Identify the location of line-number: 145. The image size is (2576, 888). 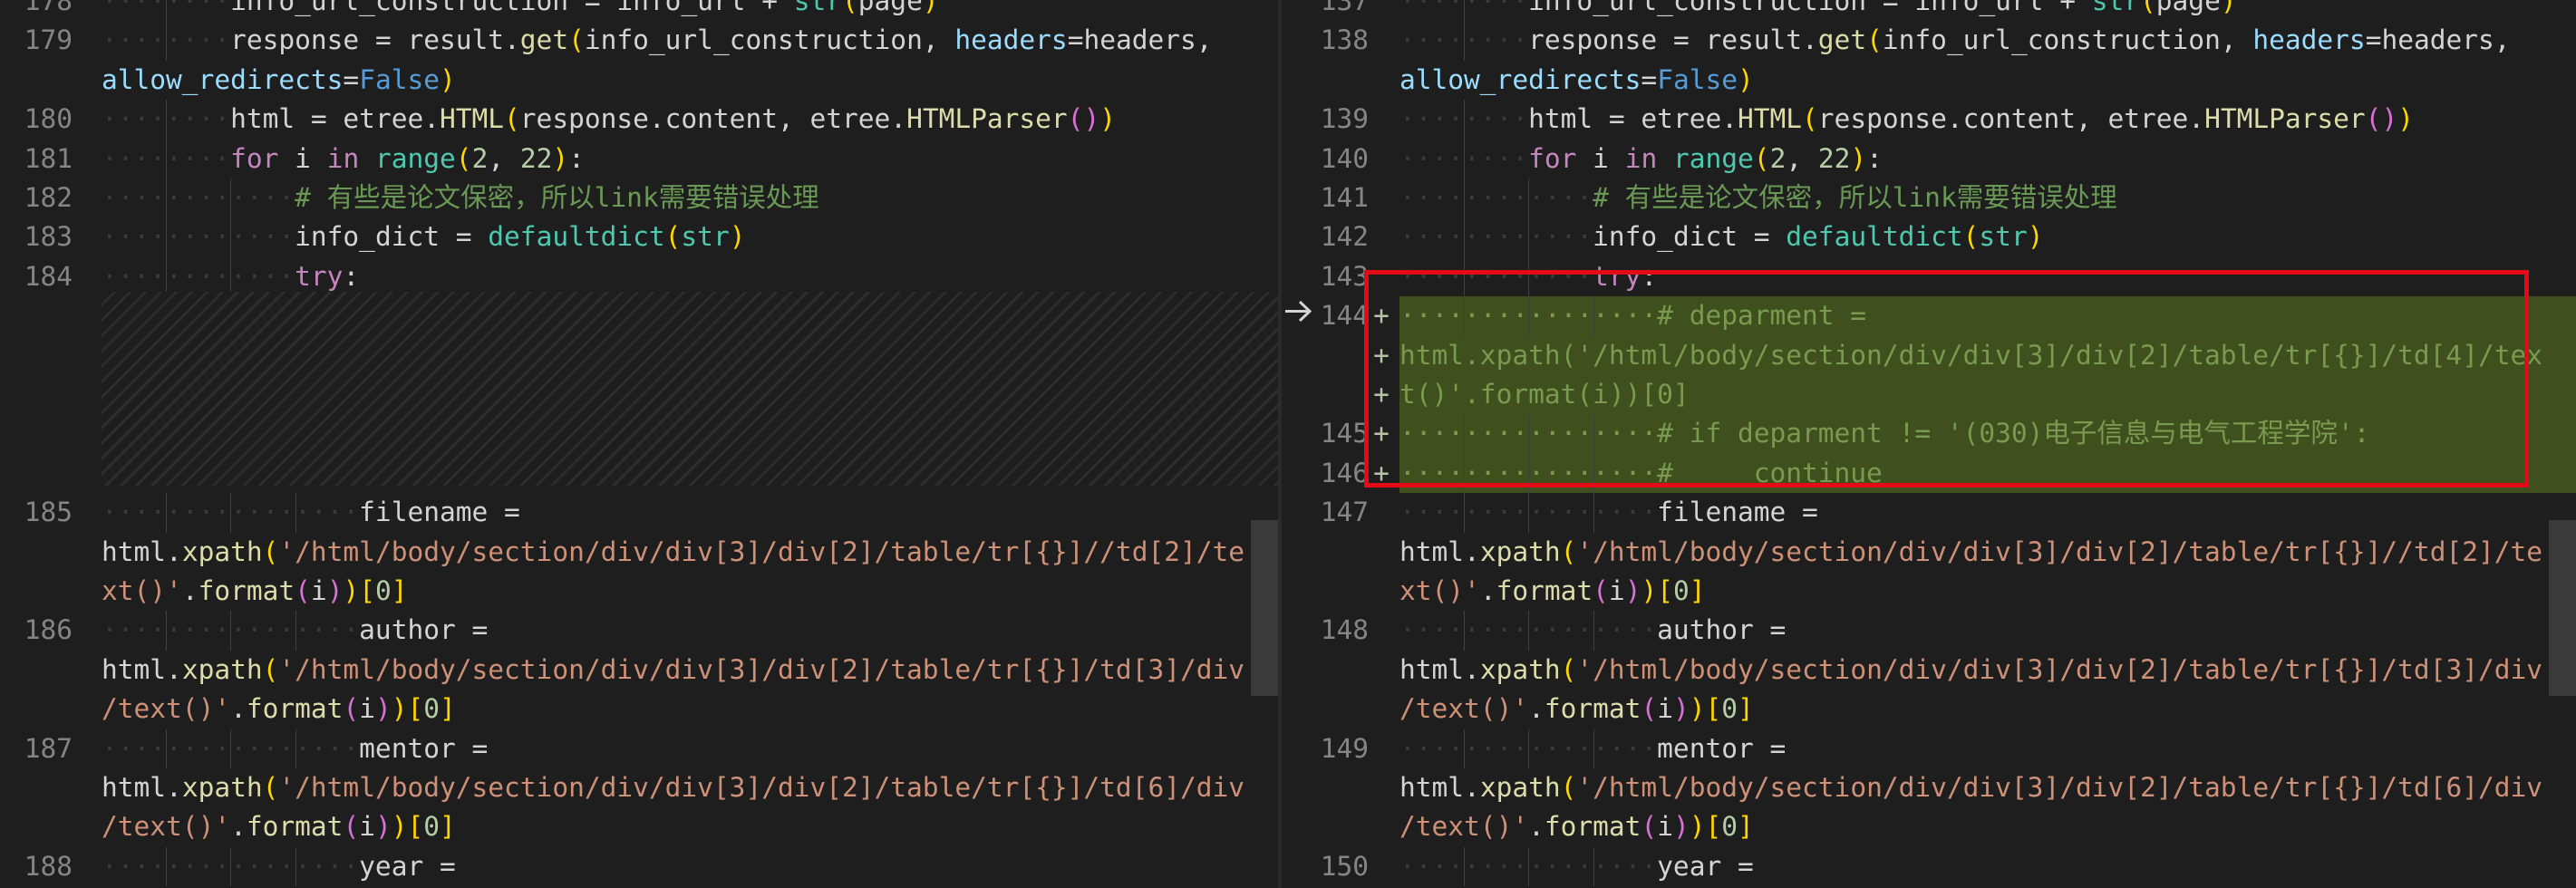
(1344, 433).